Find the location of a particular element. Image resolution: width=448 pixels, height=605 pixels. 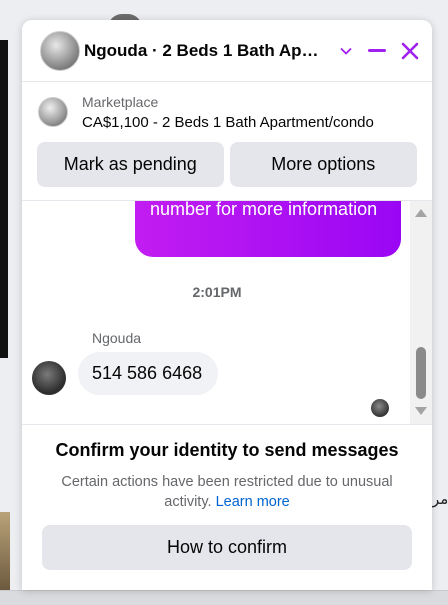

how-to-confirm-button: How to confirm is located at coordinates (227, 547).